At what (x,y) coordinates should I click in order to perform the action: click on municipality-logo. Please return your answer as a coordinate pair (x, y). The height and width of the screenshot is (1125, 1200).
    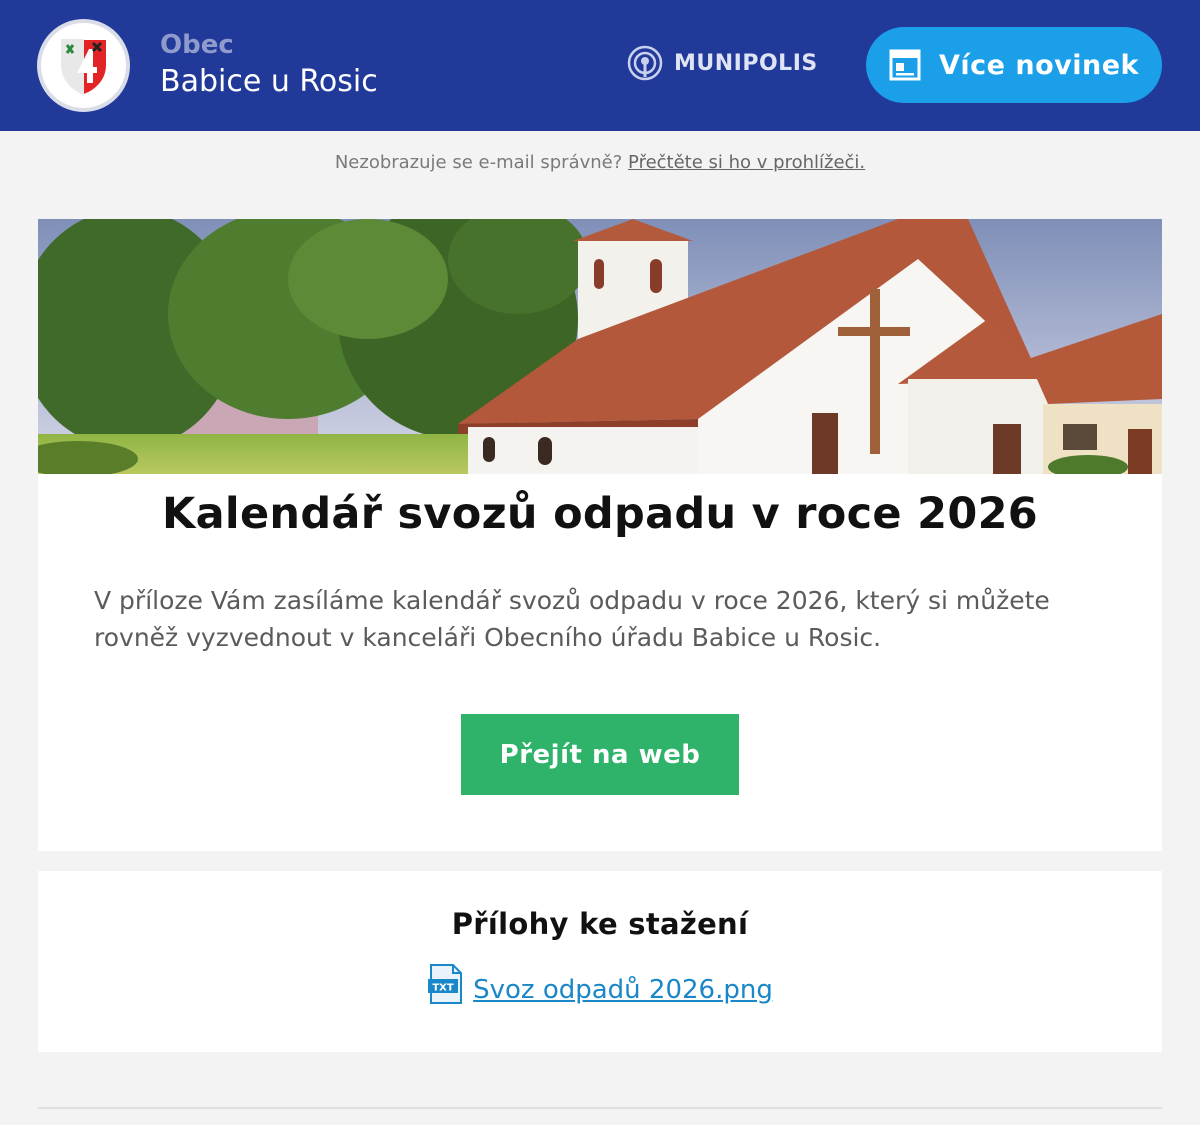
    Looking at the image, I should click on (83, 65).